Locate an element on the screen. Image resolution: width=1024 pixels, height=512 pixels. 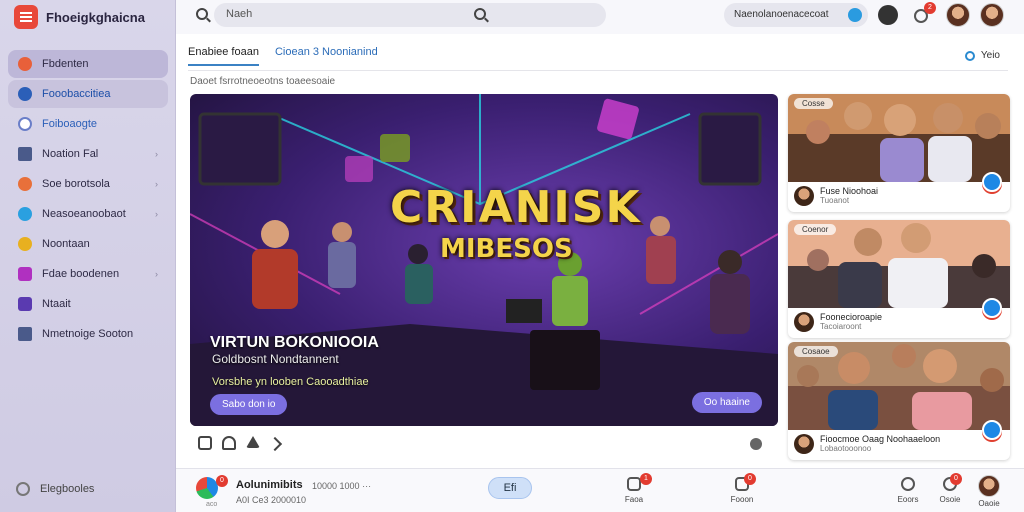
menu-logo-icon is located at coordinates (26, 17).